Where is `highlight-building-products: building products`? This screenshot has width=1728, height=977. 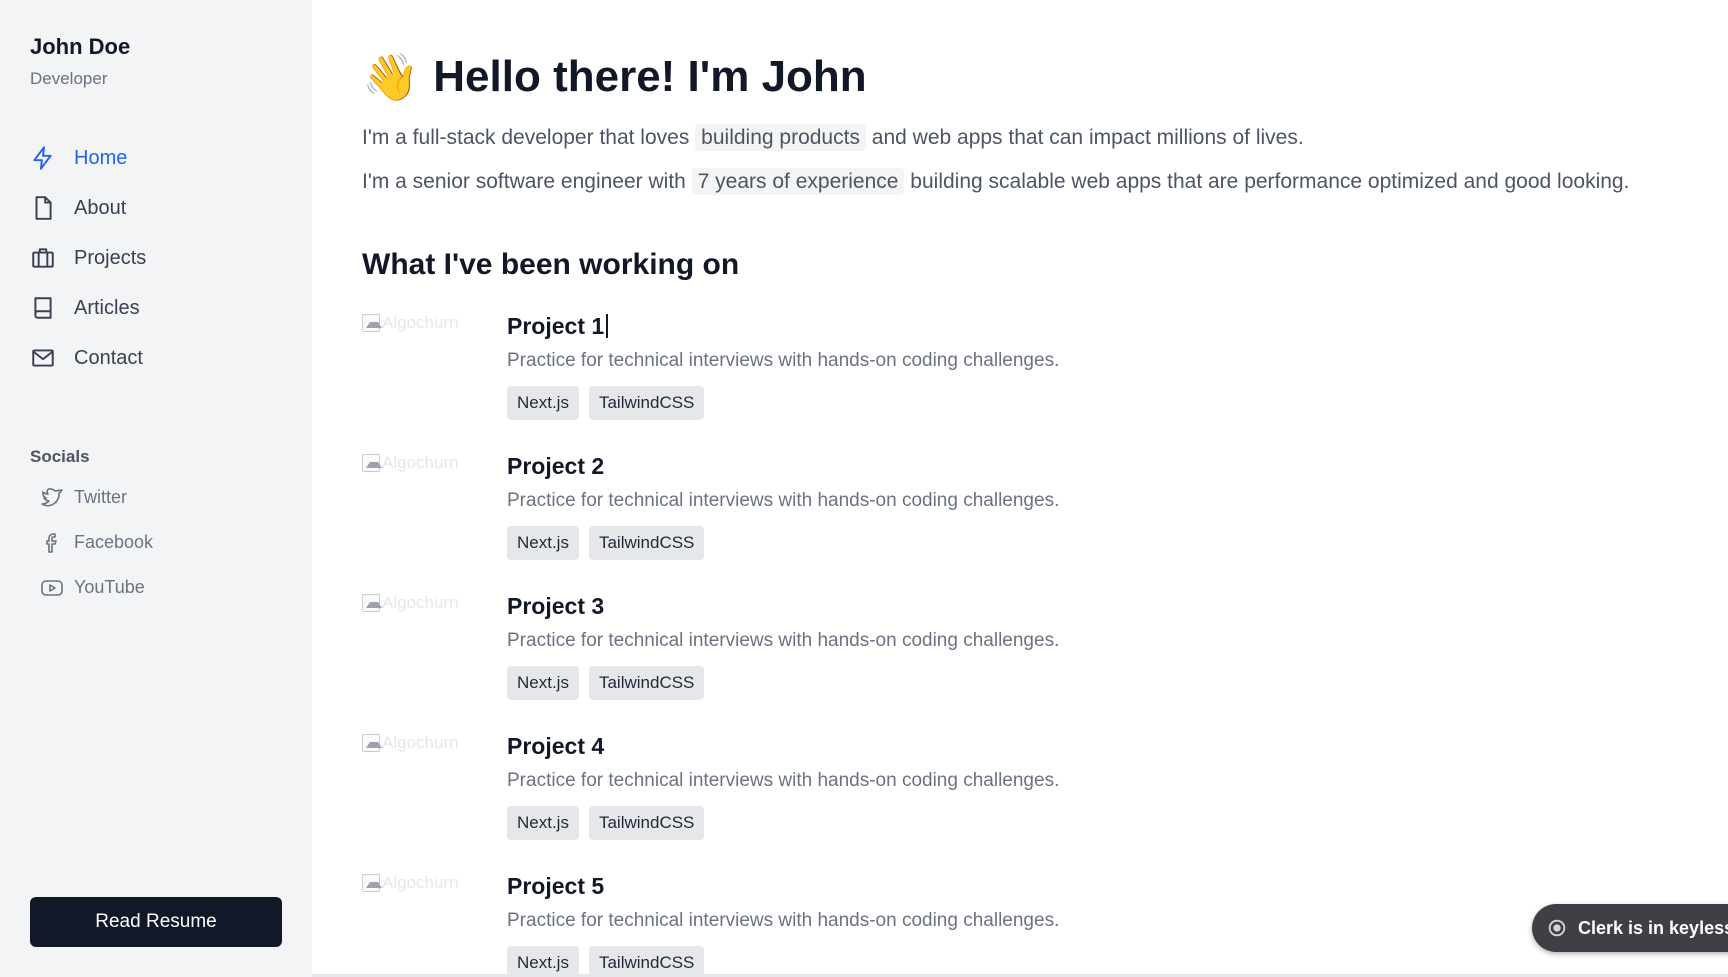 highlight-building-products: building products is located at coordinates (780, 137).